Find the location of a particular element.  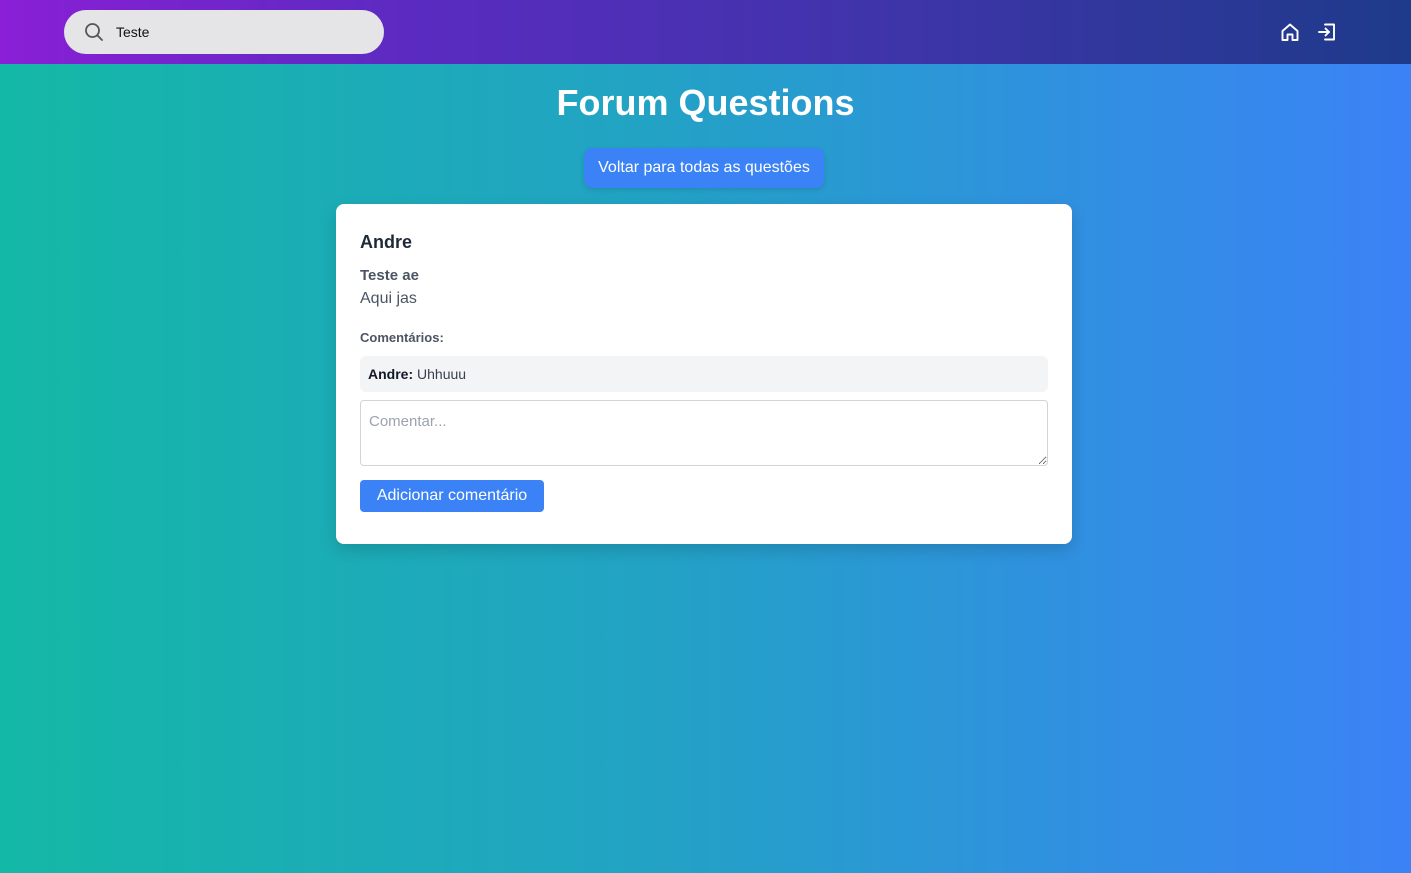

comments-heading: Comentários: is located at coordinates (402, 337).